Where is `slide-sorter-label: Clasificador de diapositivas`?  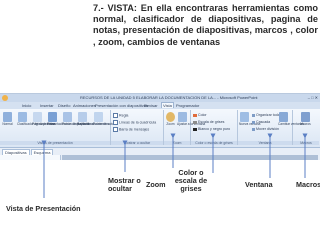 slide-sorter-label: Clasificador de diapositivas is located at coordinates (36, 124).